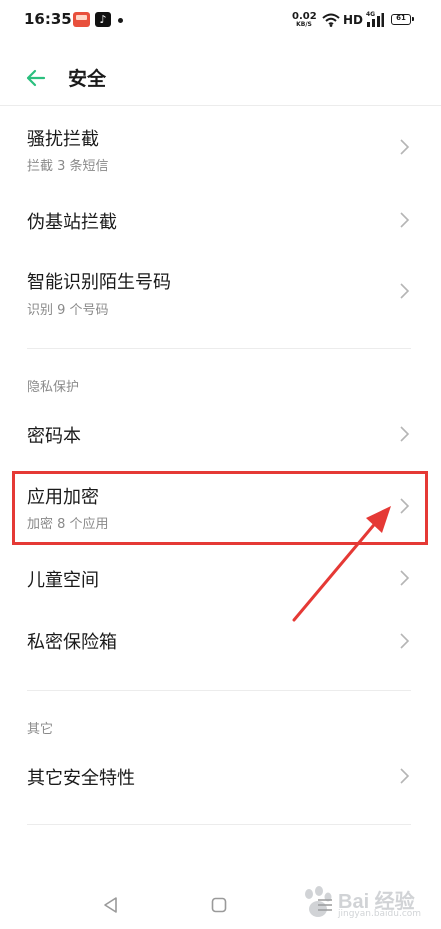 The image size is (441, 929). Describe the element at coordinates (53, 387) in the screenshot. I see `section-label-privacy: 隐私保护` at that location.